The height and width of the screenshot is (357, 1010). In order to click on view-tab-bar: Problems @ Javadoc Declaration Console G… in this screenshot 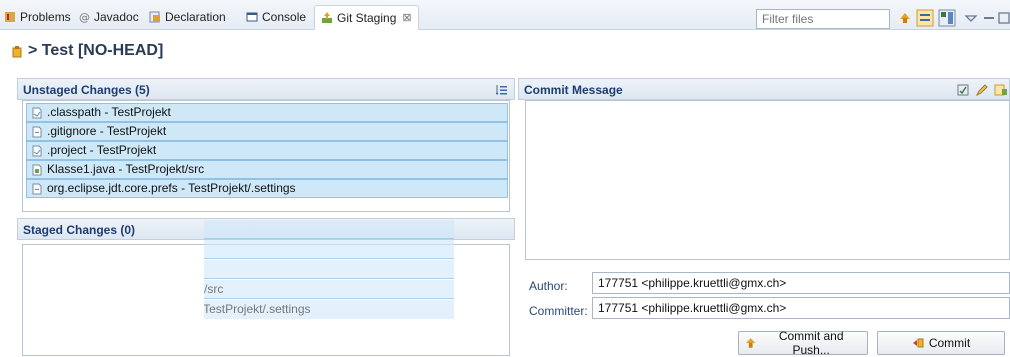, I will do `click(505, 15)`.